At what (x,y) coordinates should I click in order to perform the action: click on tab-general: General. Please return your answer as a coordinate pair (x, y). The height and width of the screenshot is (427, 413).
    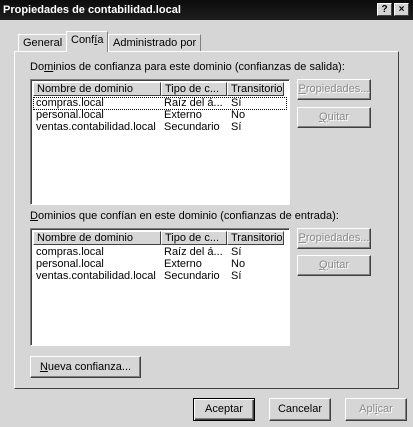
    Looking at the image, I should click on (43, 43).